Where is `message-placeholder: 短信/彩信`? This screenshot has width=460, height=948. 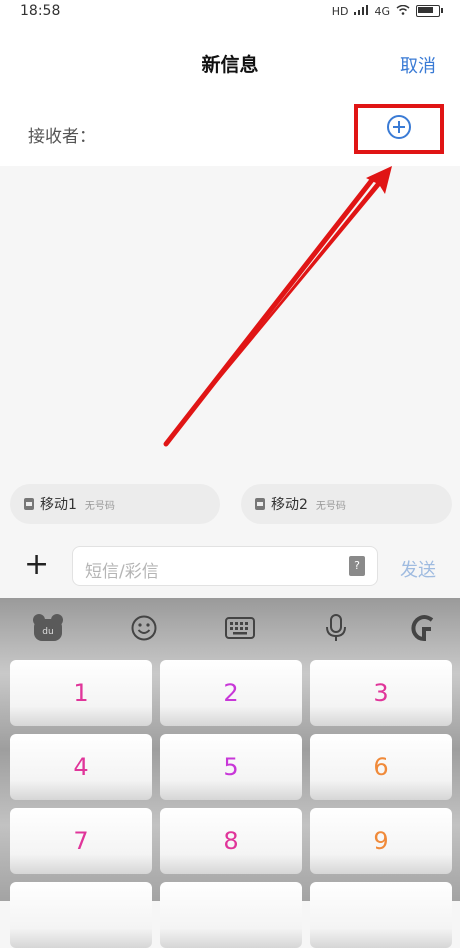
message-placeholder: 短信/彩信 is located at coordinates (122, 572).